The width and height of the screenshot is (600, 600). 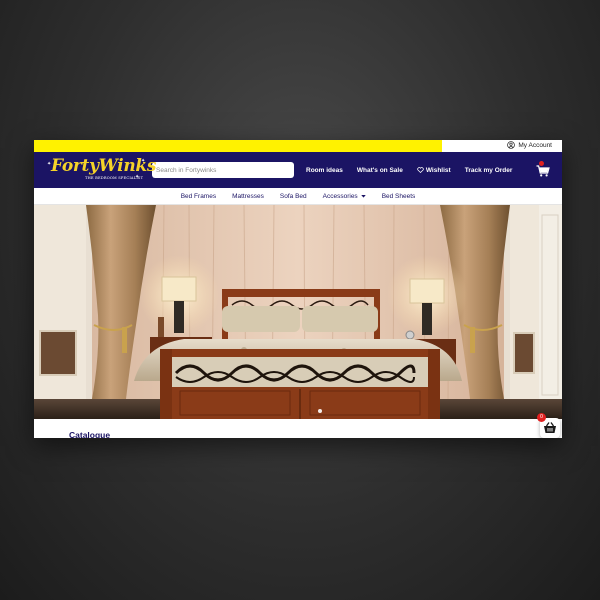 What do you see at coordinates (198, 196) in the screenshot?
I see `nav-bed-frames: Bed Frames` at bounding box center [198, 196].